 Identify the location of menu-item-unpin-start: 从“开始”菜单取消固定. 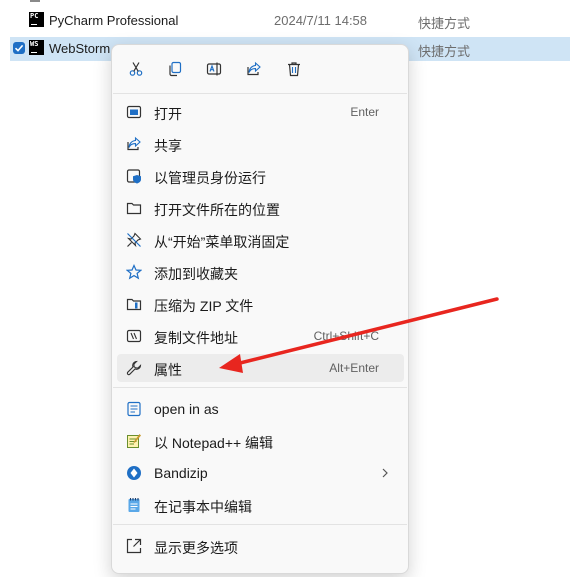
(260, 240).